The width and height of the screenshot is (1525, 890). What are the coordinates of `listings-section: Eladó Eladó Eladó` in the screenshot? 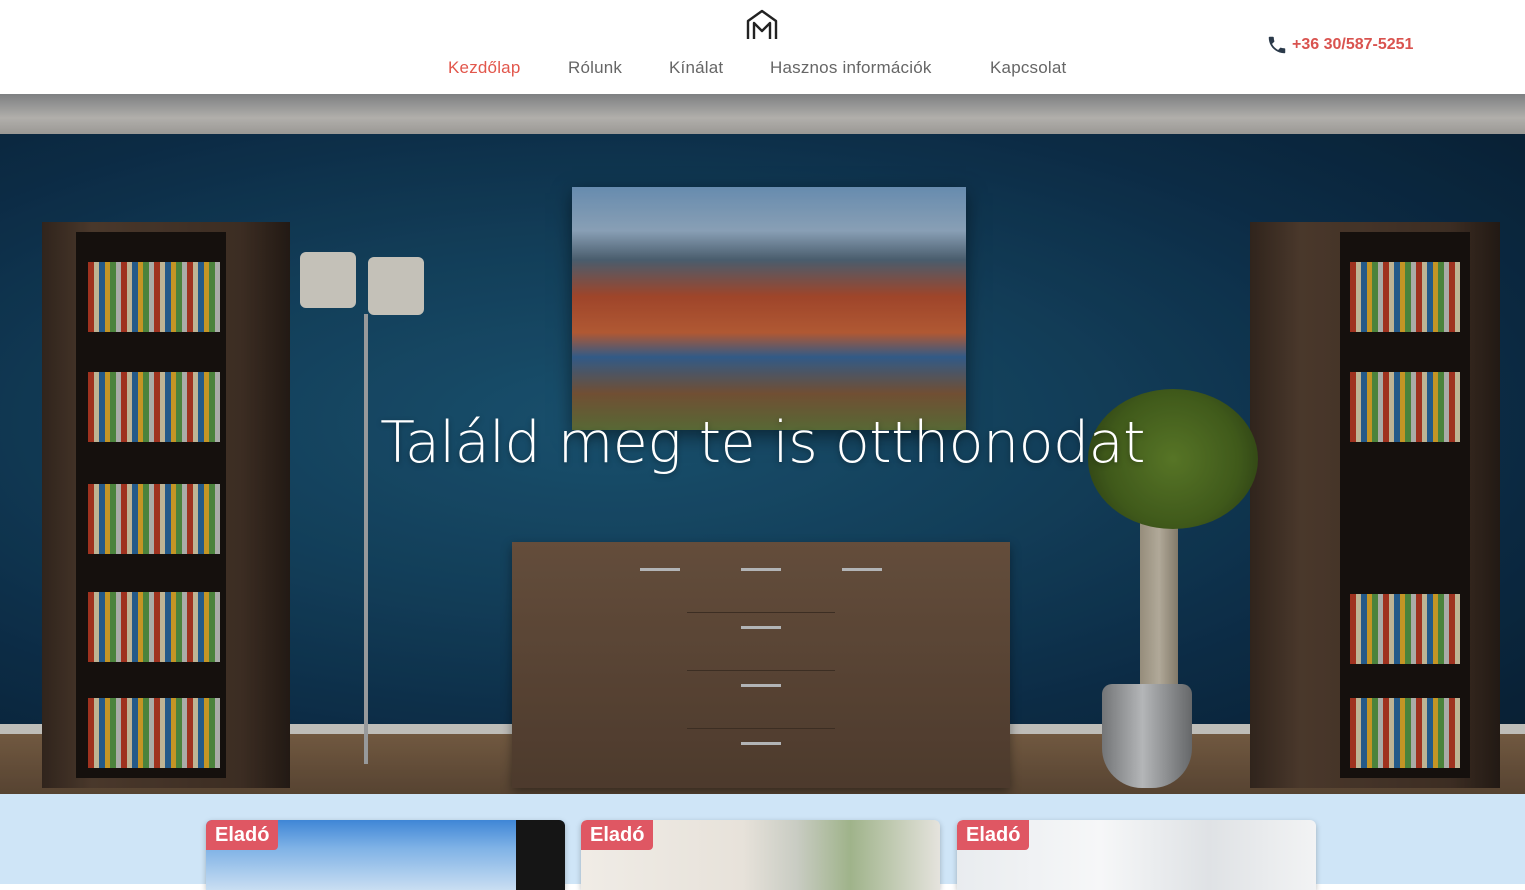 It's located at (762, 842).